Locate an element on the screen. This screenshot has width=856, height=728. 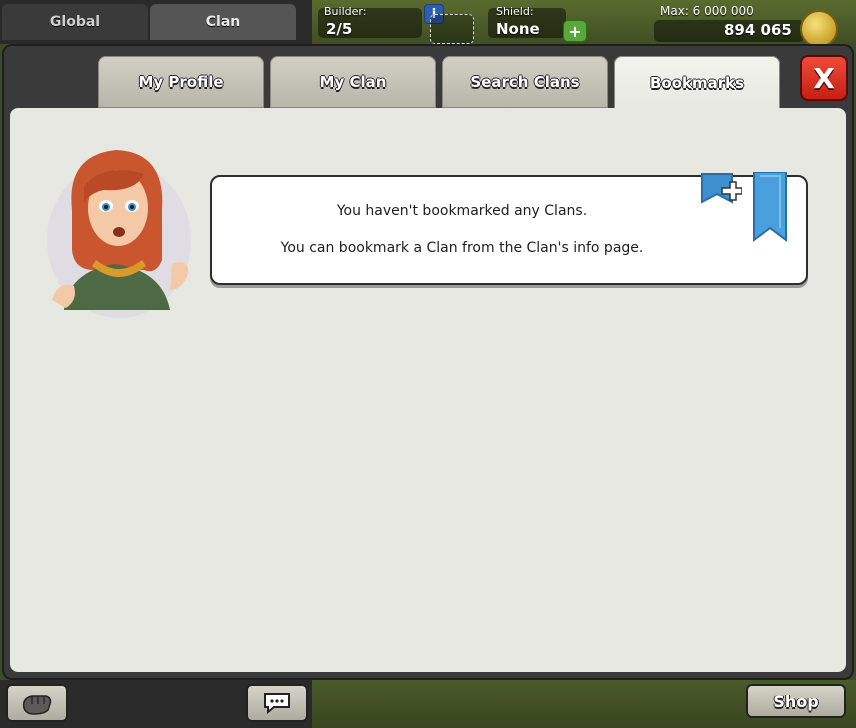
add-bookmark-icon is located at coordinates (721, 188).